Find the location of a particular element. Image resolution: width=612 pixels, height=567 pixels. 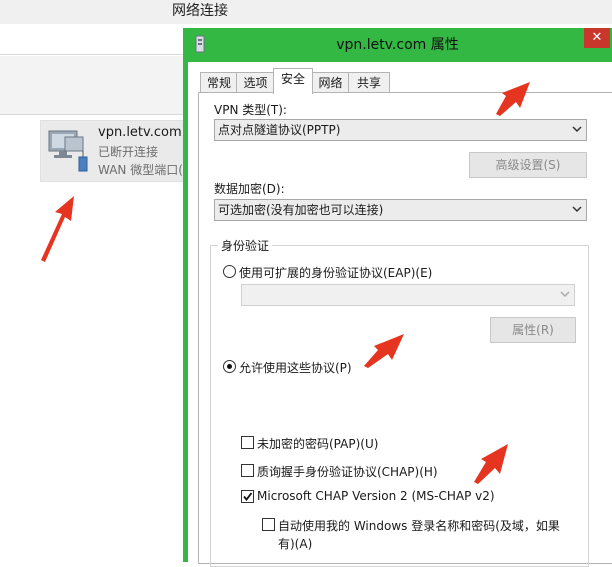

vpn-connection-item: vpn.letv.com 已断开连接 WAN 微型端口(PPTP) is located at coordinates (121, 151).